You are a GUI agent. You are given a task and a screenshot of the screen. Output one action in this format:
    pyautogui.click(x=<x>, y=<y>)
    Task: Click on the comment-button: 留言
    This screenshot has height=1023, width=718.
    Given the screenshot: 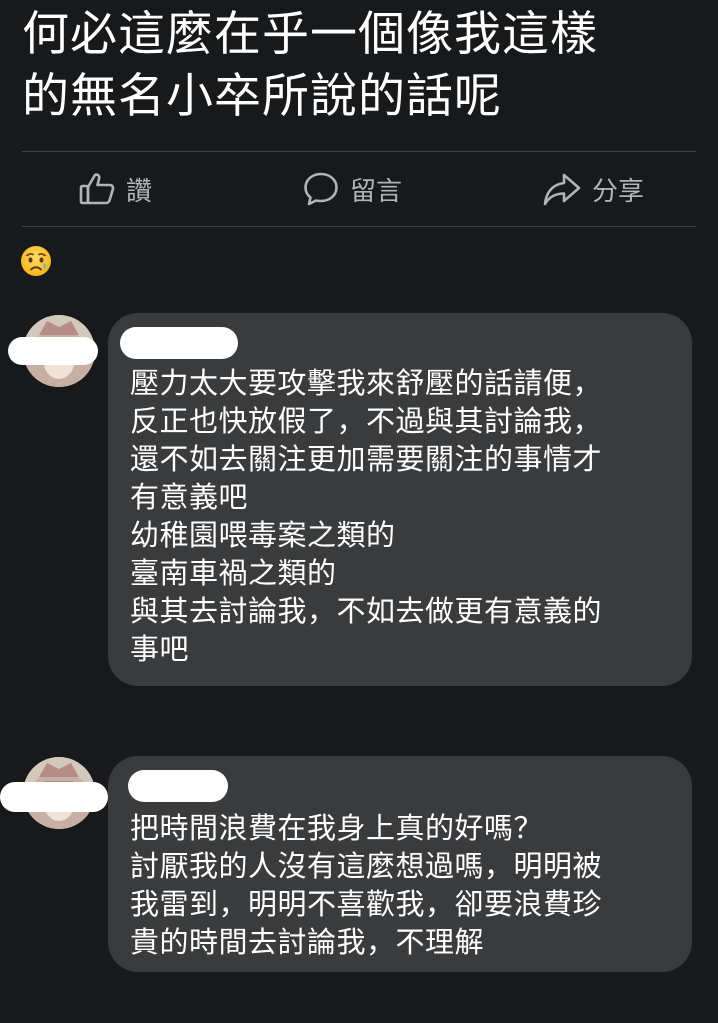 What is the action you would take?
    pyautogui.click(x=352, y=189)
    